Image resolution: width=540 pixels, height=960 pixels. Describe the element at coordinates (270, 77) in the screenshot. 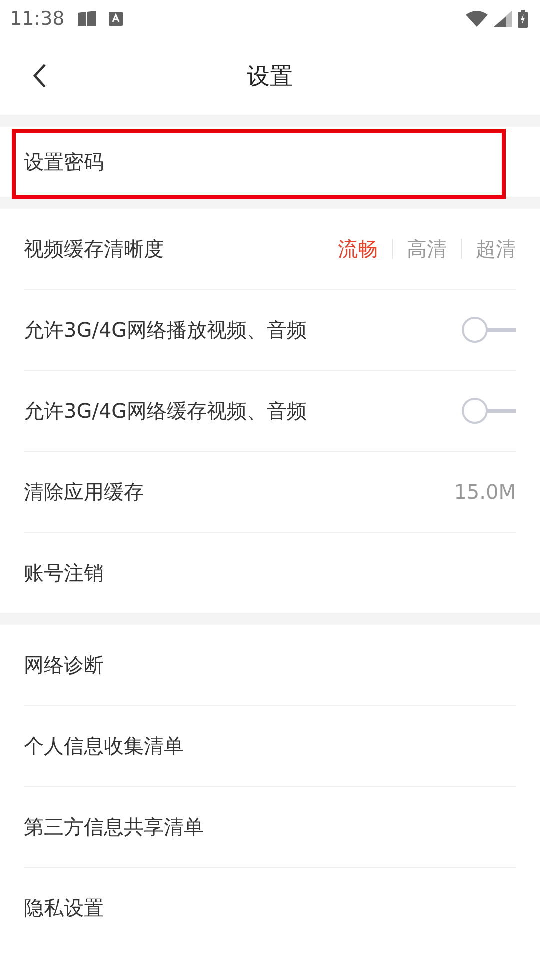

I see `page-title: 设置` at that location.